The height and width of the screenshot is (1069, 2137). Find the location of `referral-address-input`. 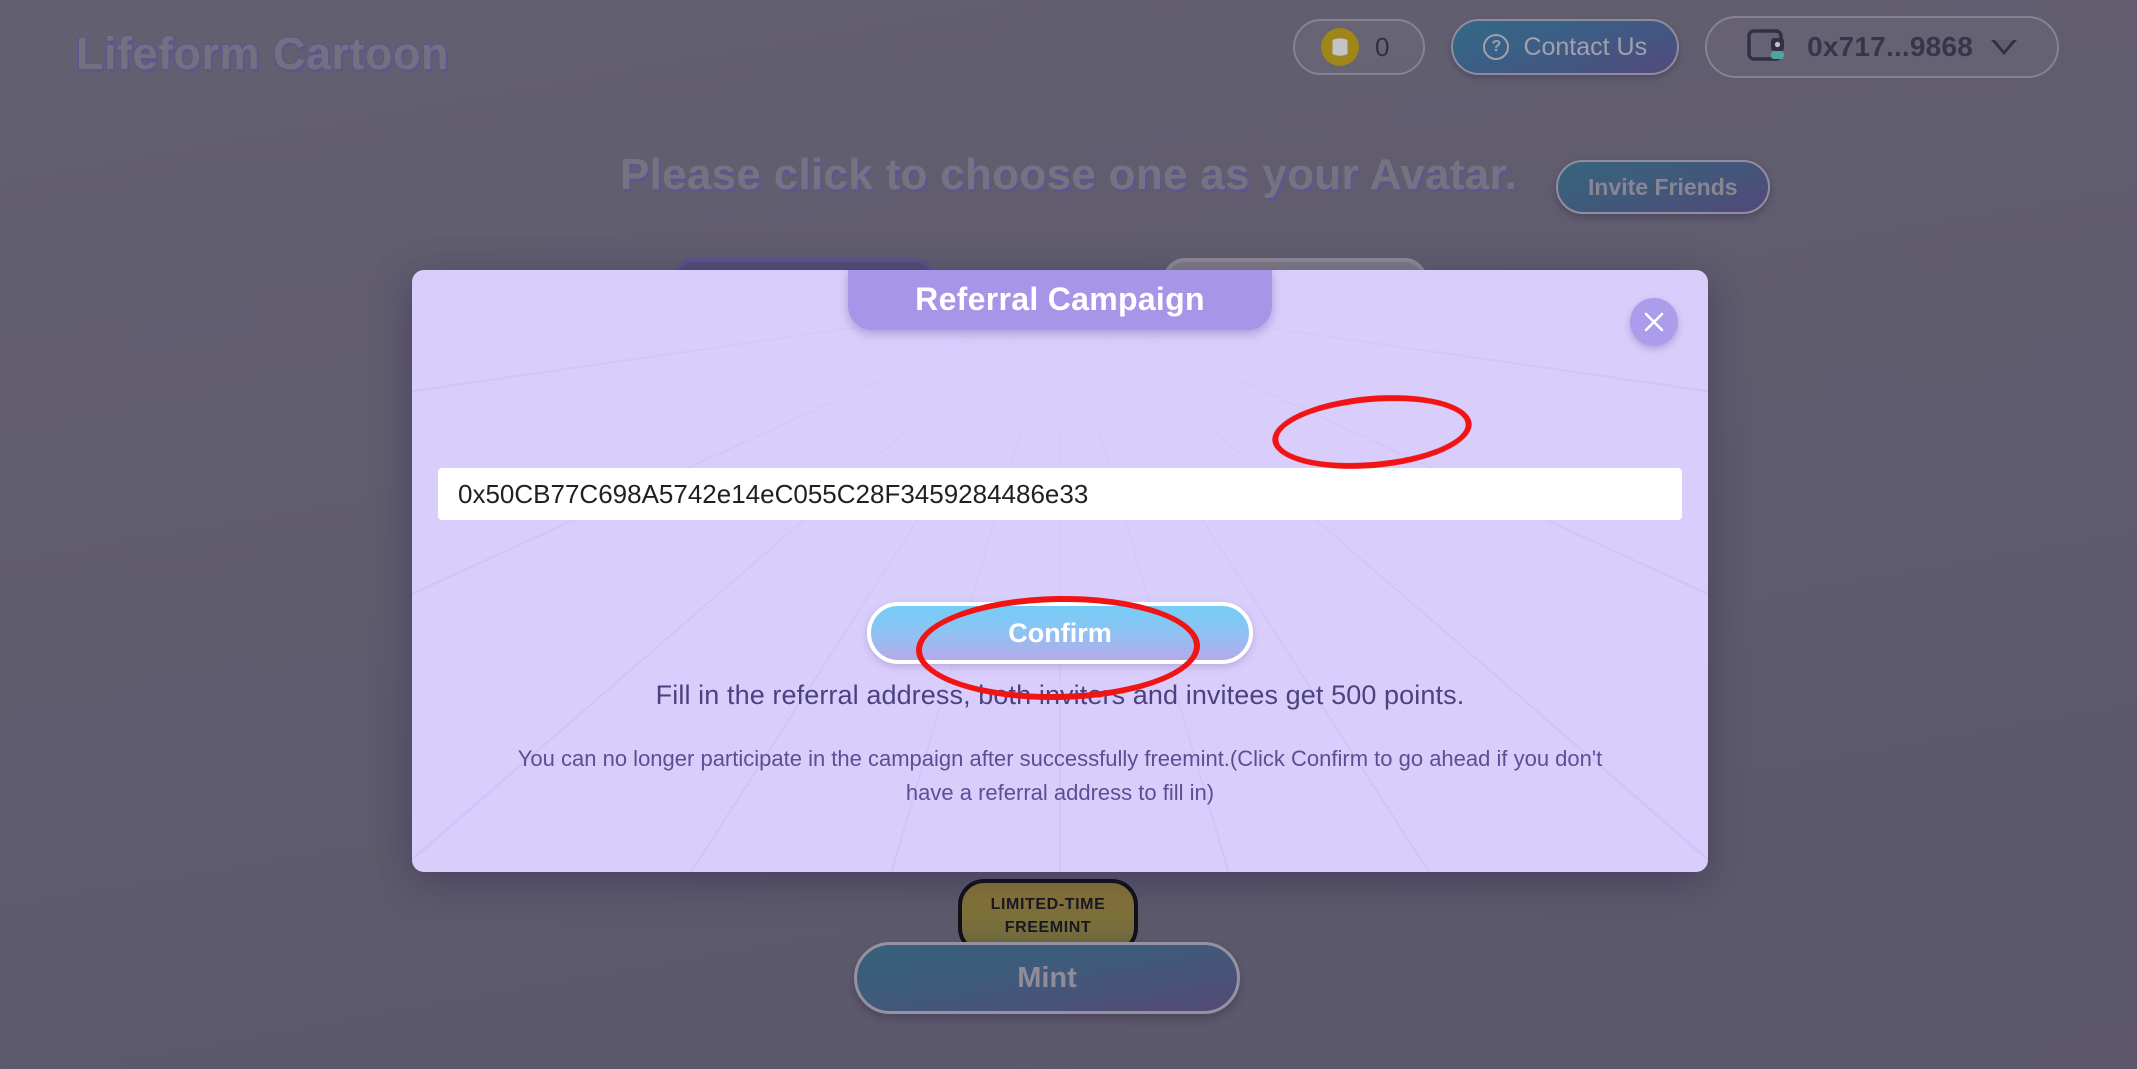

referral-address-input is located at coordinates (1060, 494).